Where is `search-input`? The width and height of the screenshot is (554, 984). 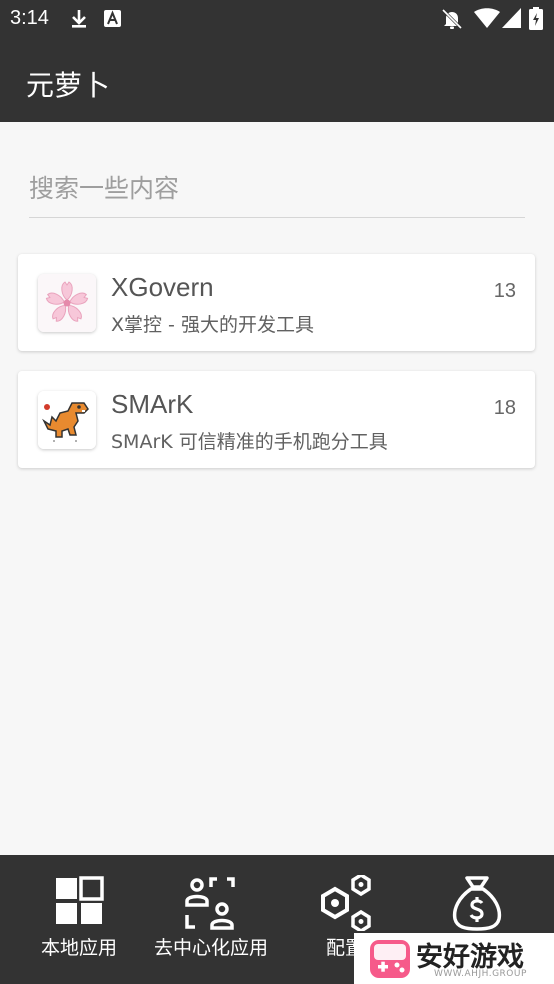 search-input is located at coordinates (277, 188).